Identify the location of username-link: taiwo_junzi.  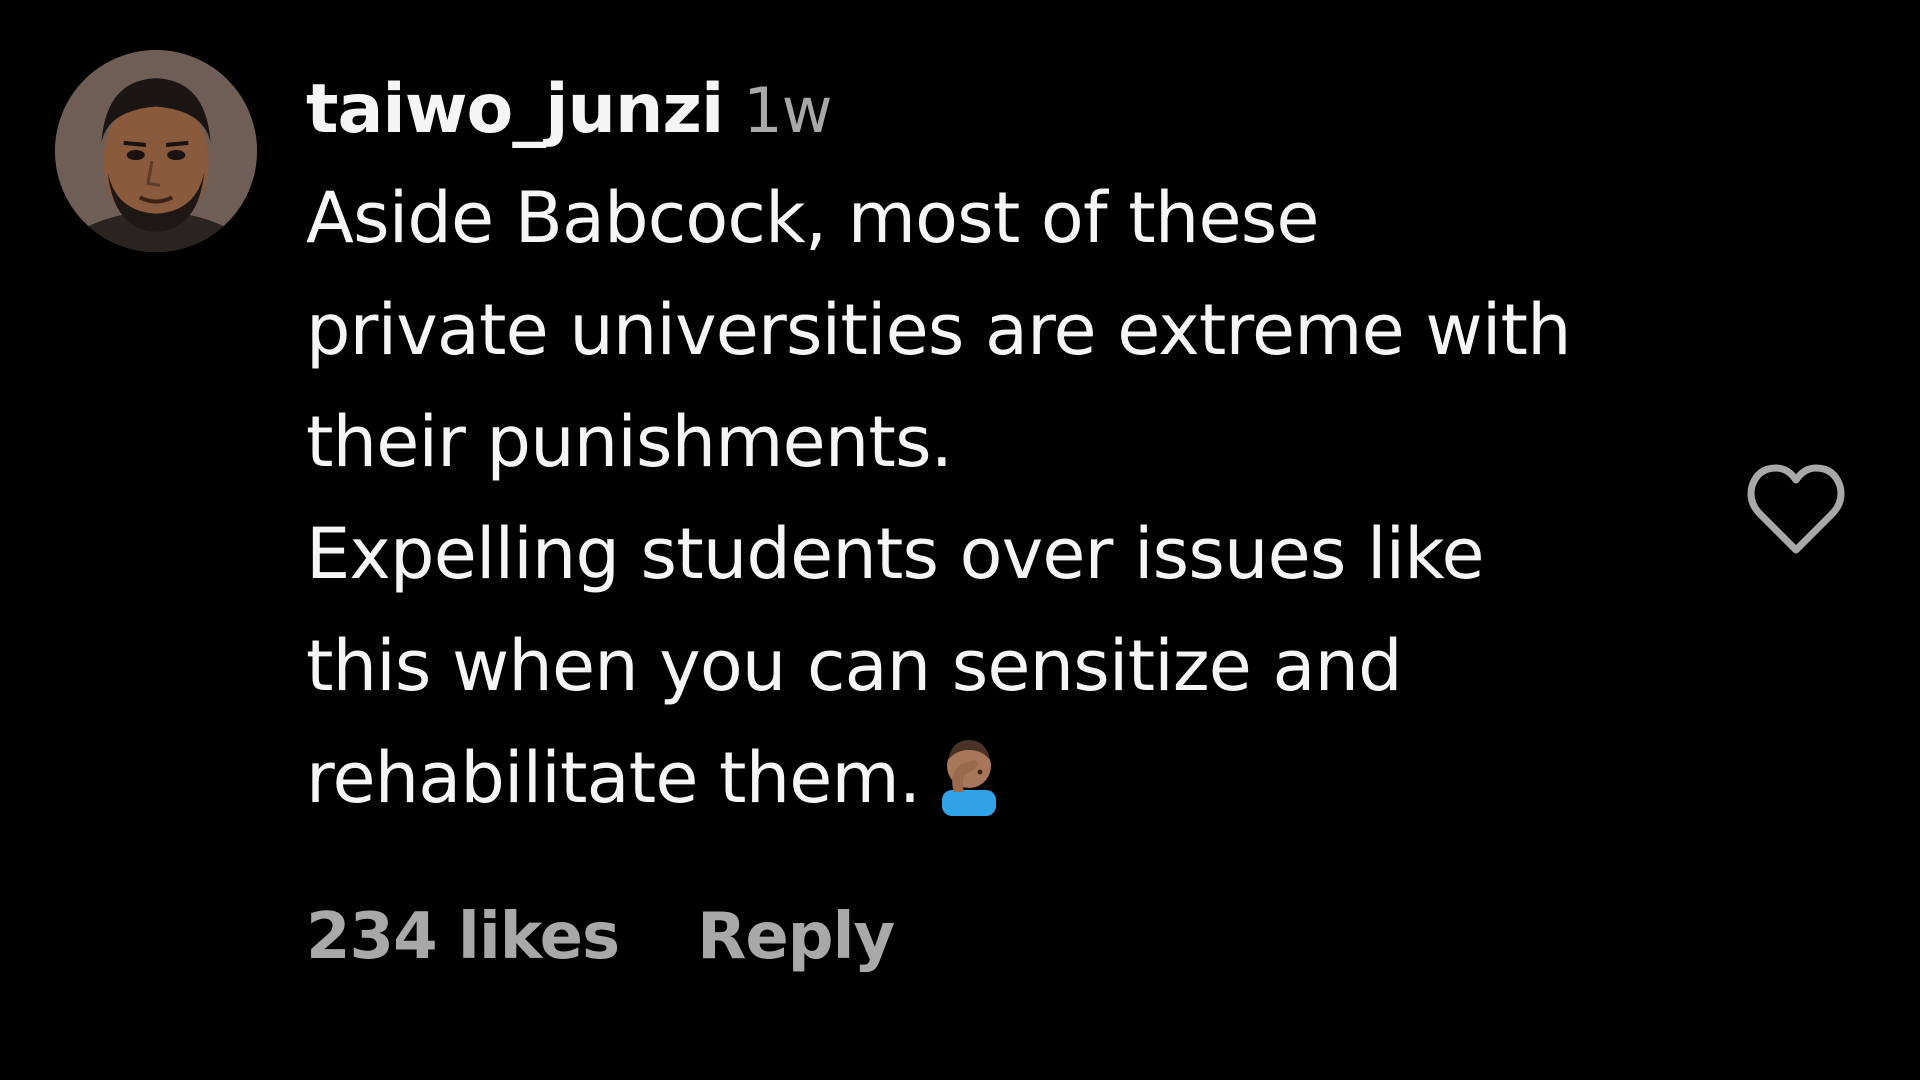
(515, 109).